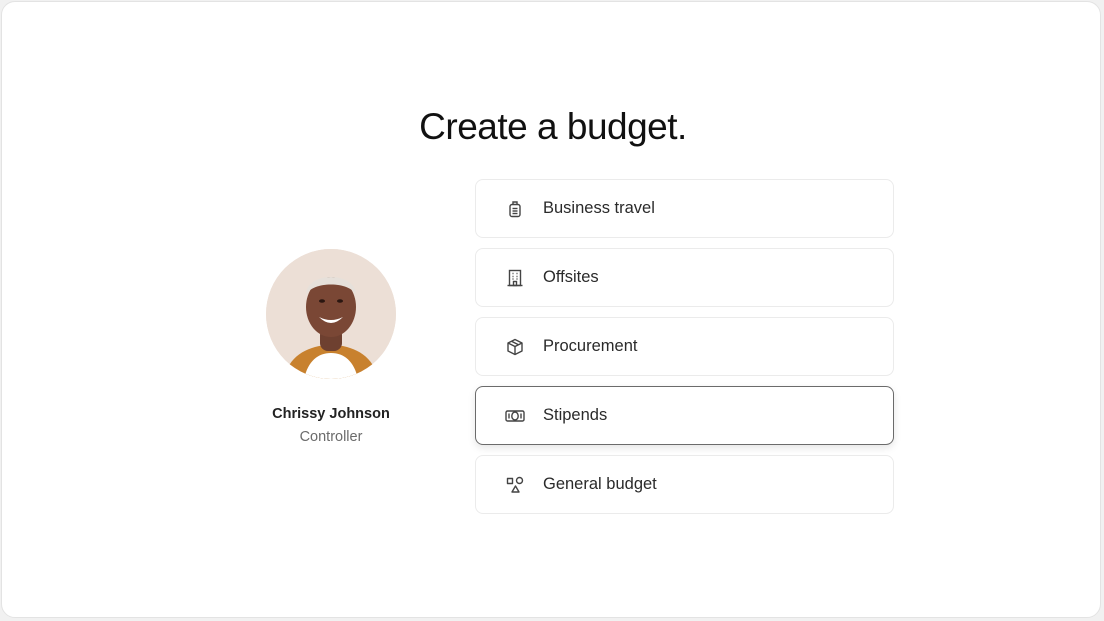  Describe the element at coordinates (331, 437) in the screenshot. I see `profile-role: Controller` at that location.